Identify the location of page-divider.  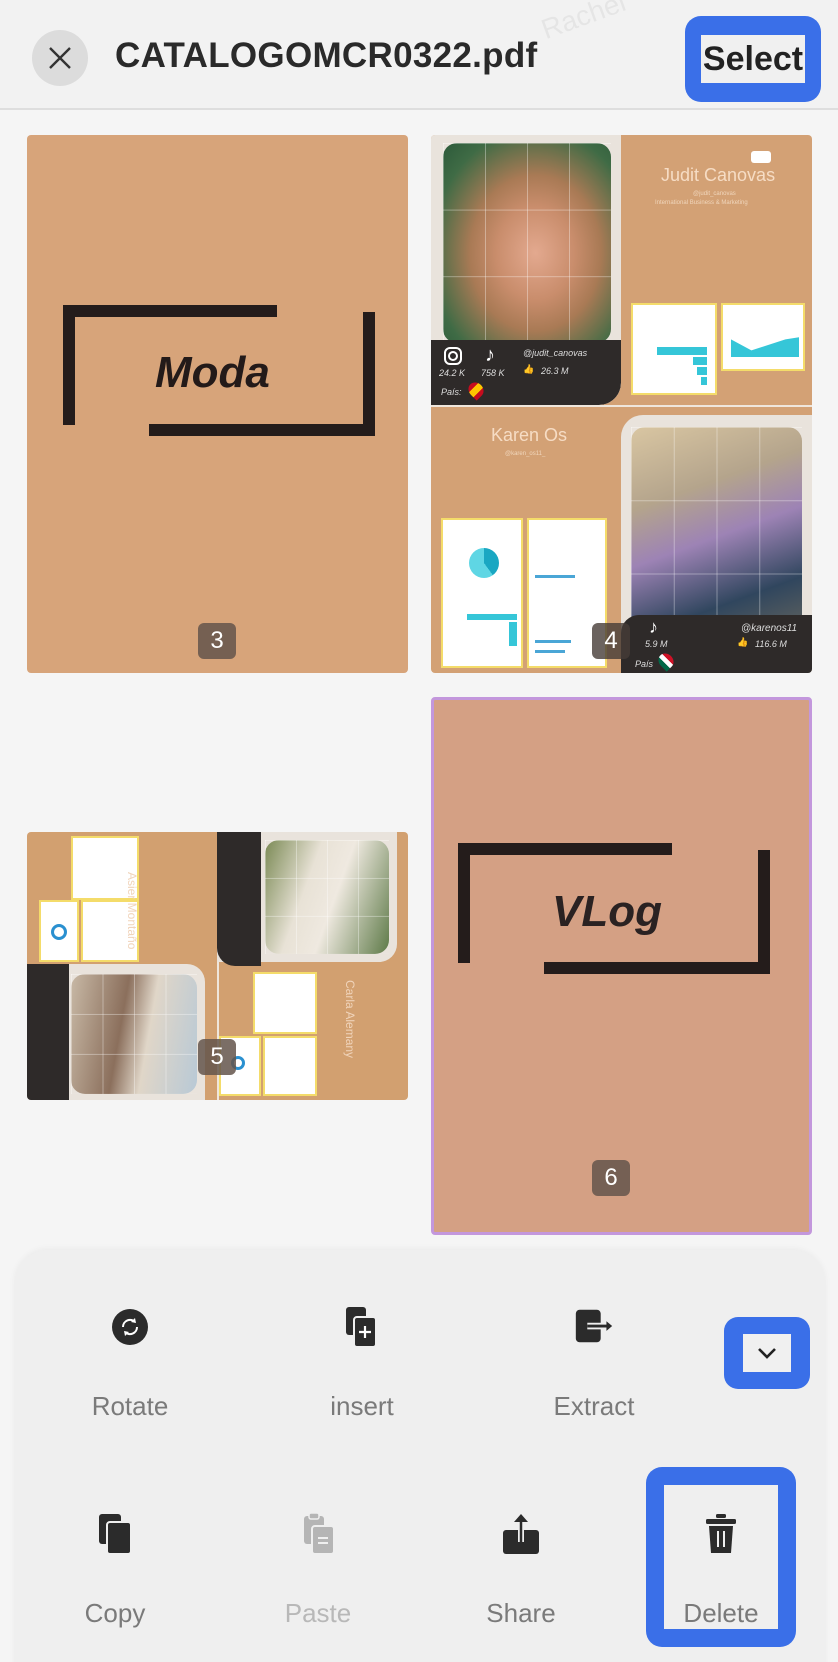
(621, 406).